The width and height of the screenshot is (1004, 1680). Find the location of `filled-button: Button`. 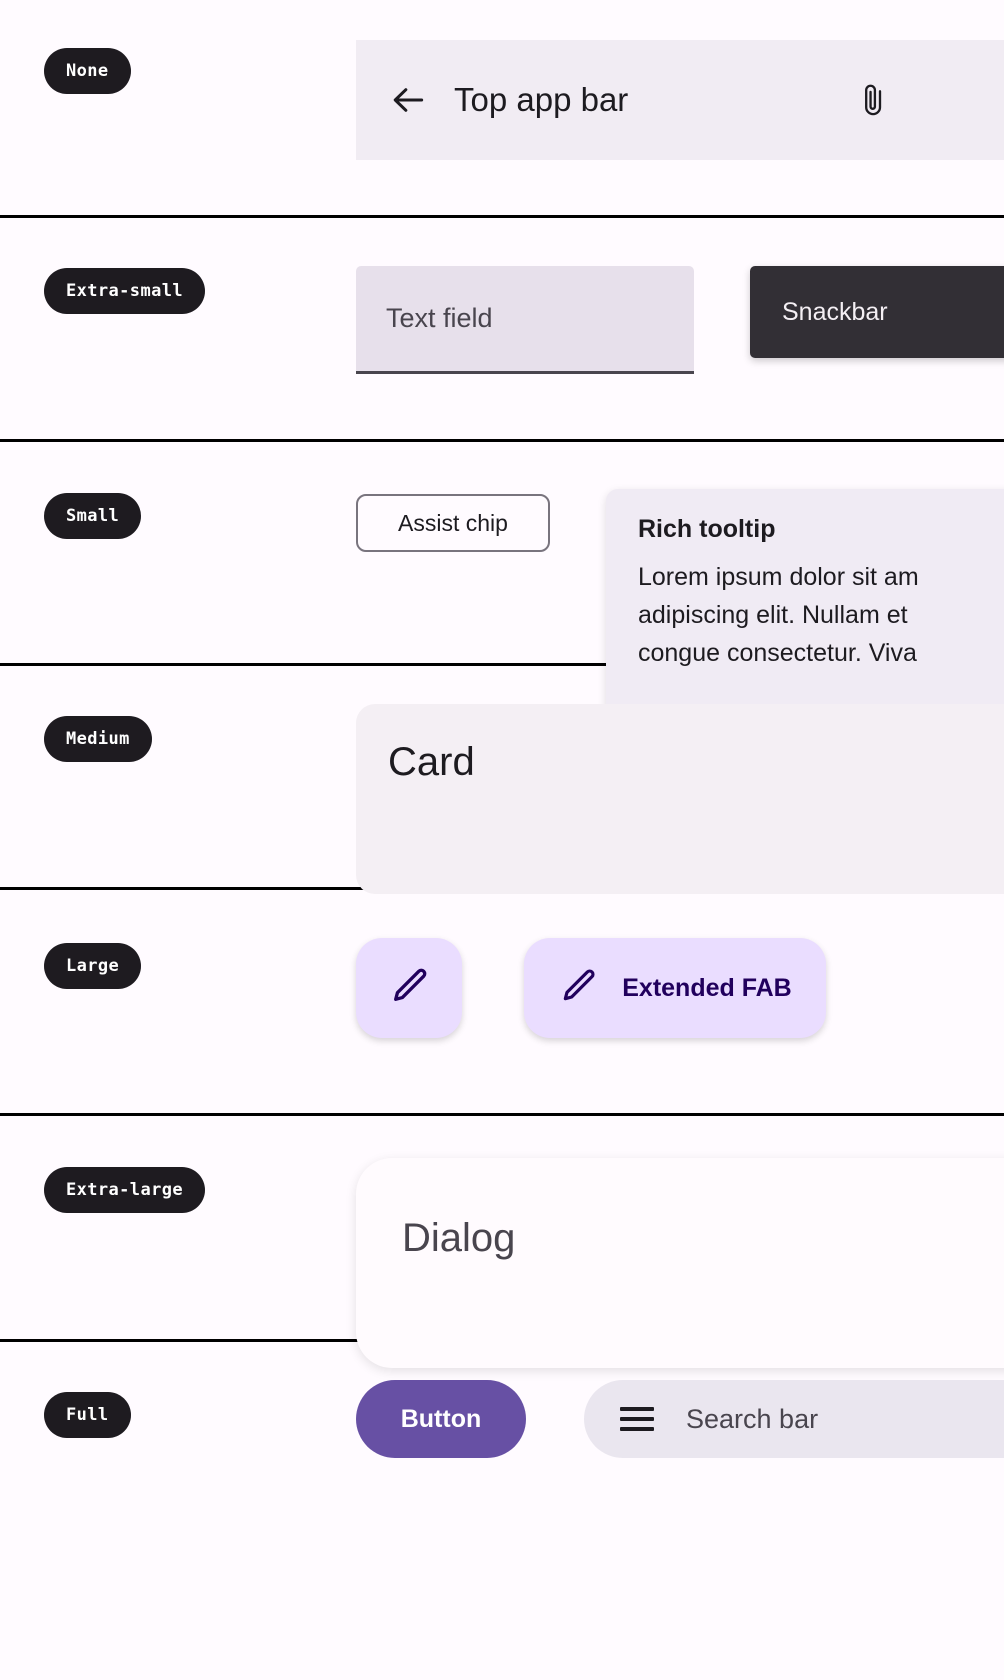

filled-button: Button is located at coordinates (441, 1419).